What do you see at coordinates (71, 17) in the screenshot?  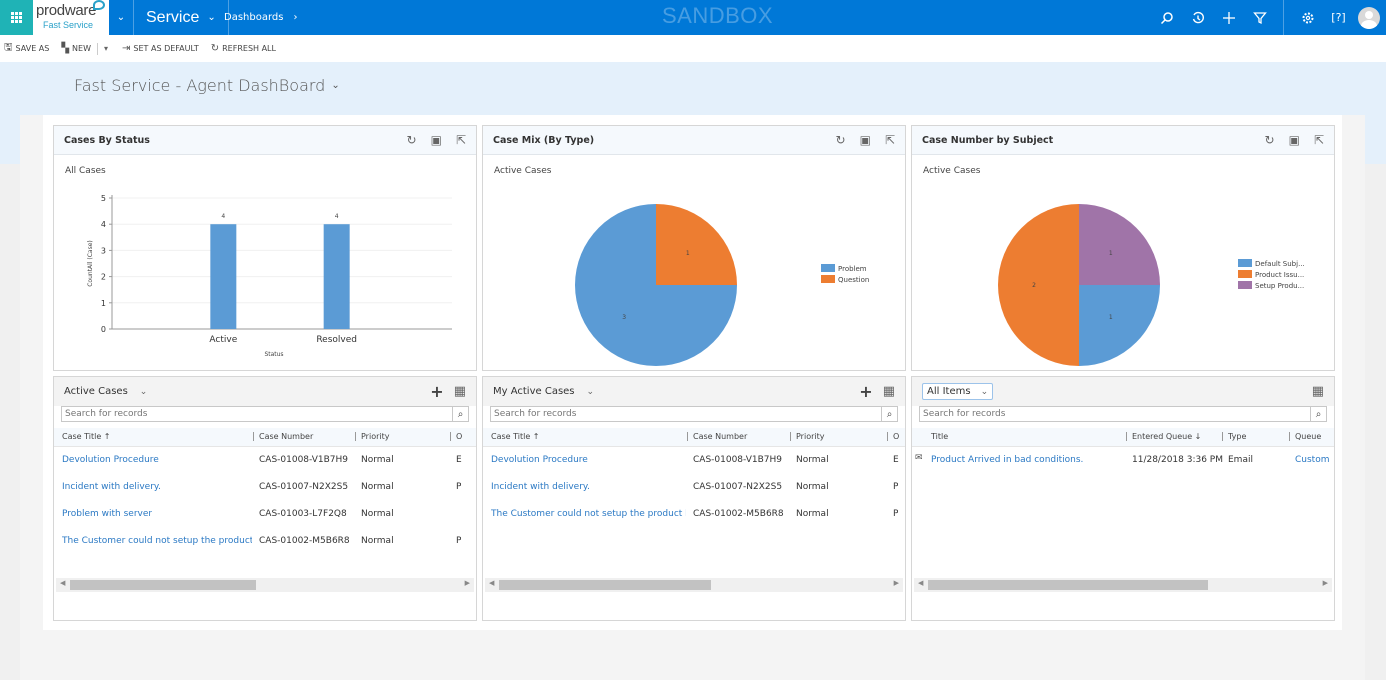 I see `brand-logo: prodware Fast Service` at bounding box center [71, 17].